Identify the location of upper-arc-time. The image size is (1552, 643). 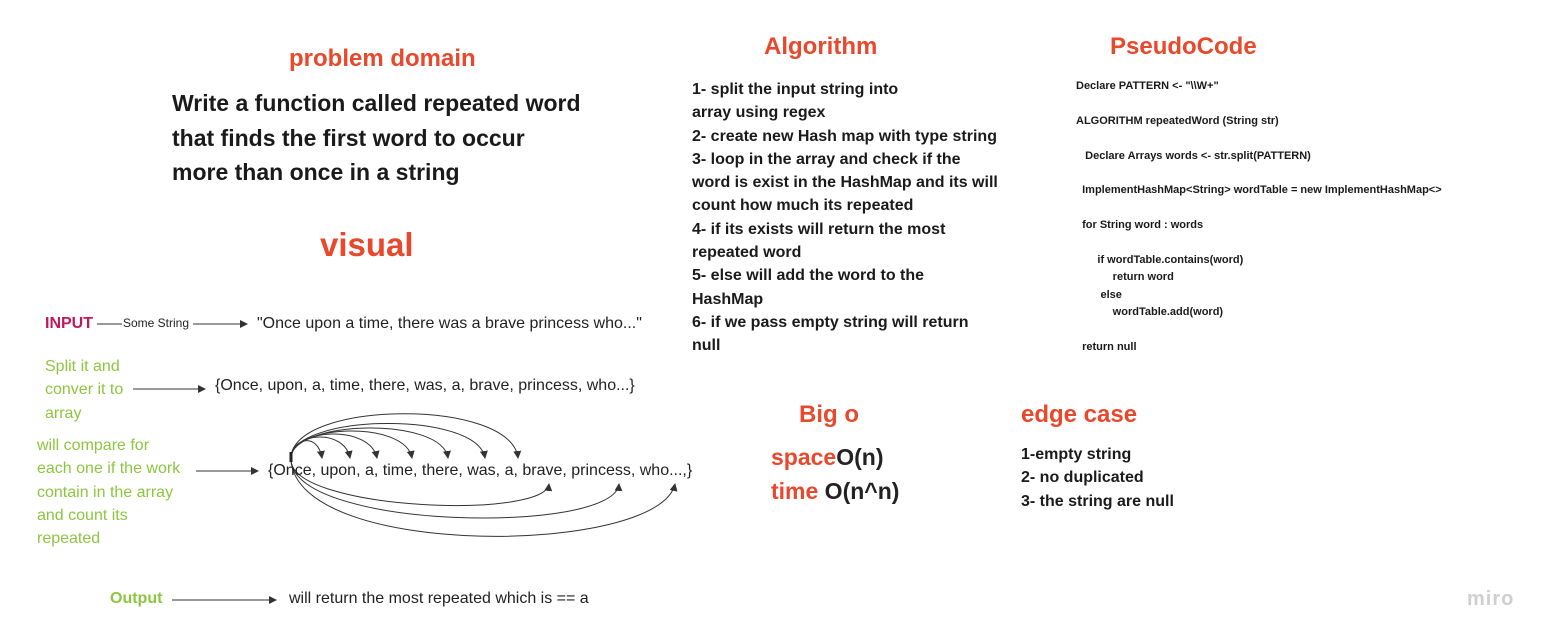
(335, 446).